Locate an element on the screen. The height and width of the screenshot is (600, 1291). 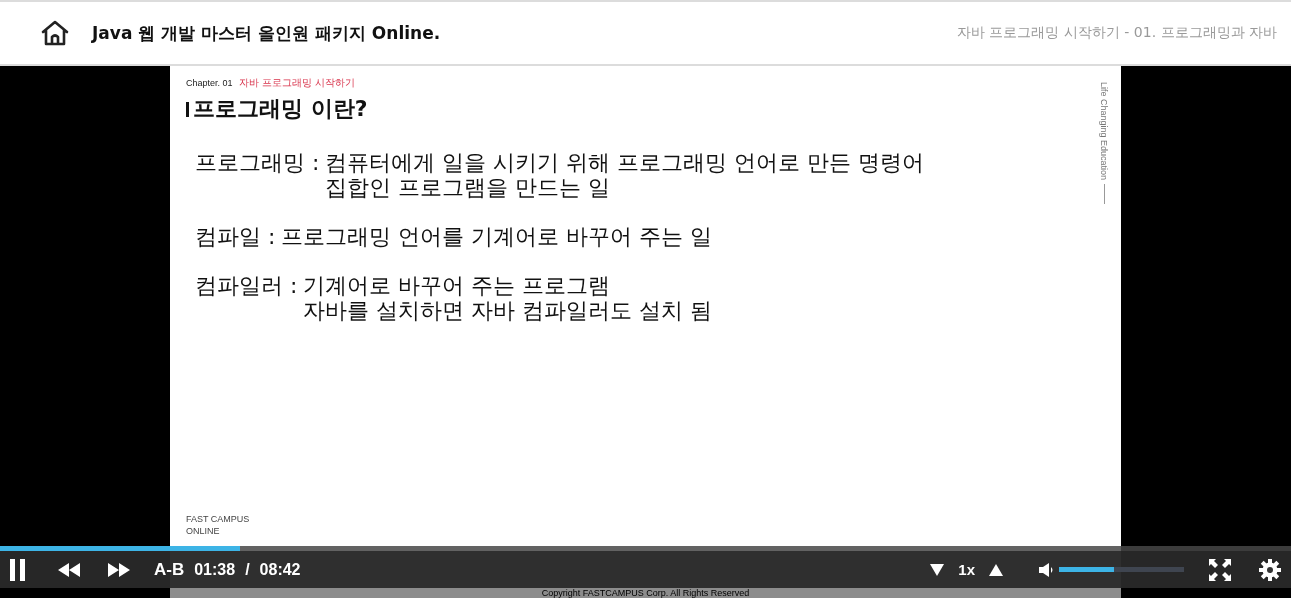
settings-button is located at coordinates (1270, 569).